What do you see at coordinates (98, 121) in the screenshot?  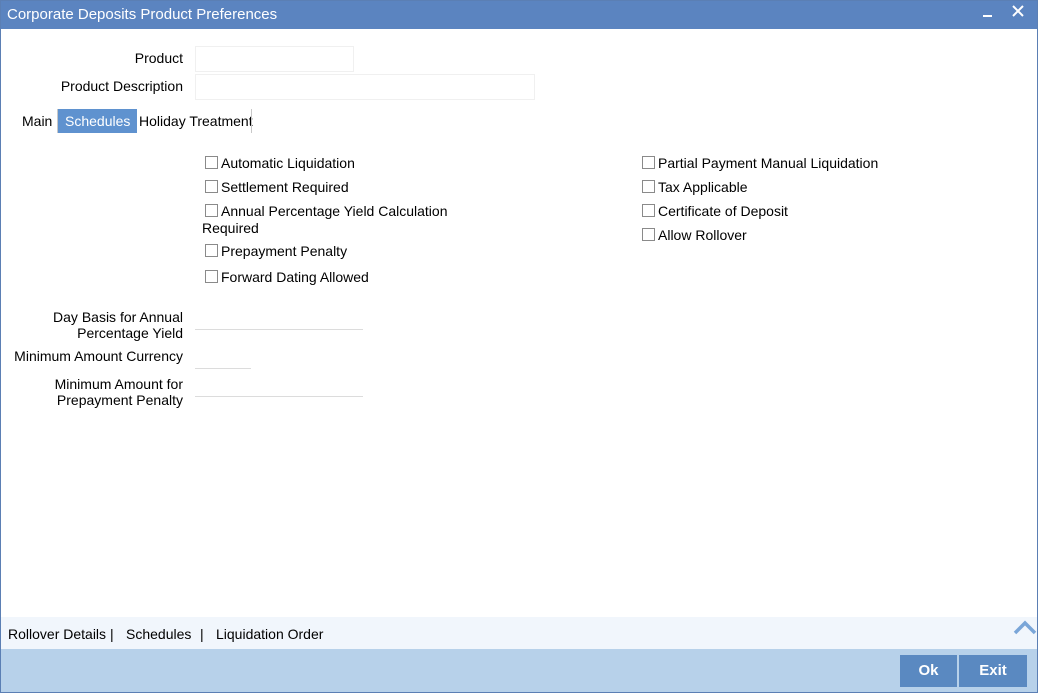 I see `tab-schedules: Schedules` at bounding box center [98, 121].